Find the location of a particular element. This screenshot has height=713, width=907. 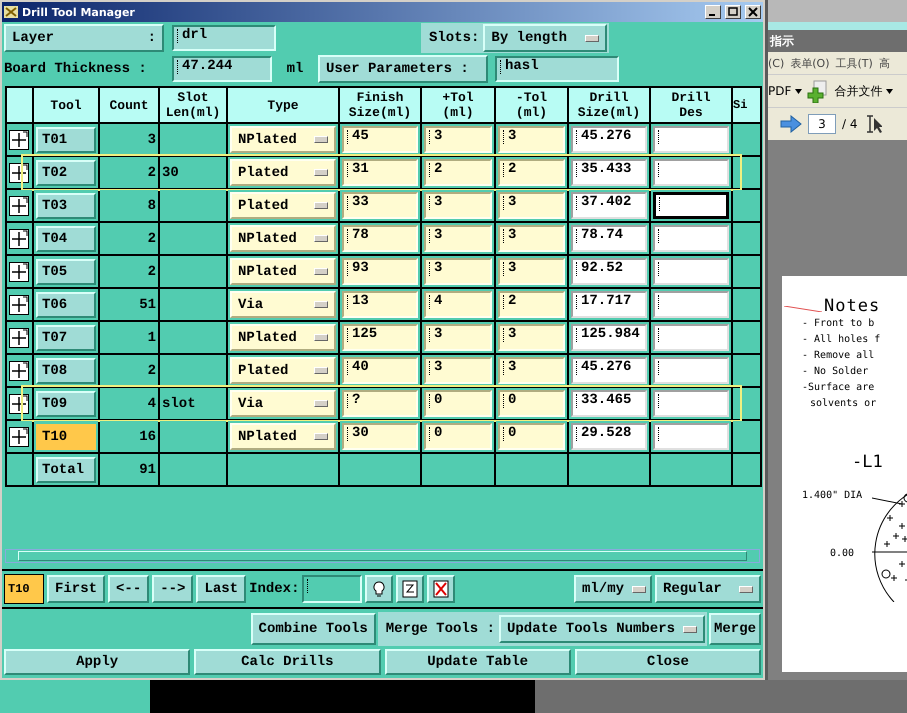

mode-dropdown: Regular is located at coordinates (708, 589).